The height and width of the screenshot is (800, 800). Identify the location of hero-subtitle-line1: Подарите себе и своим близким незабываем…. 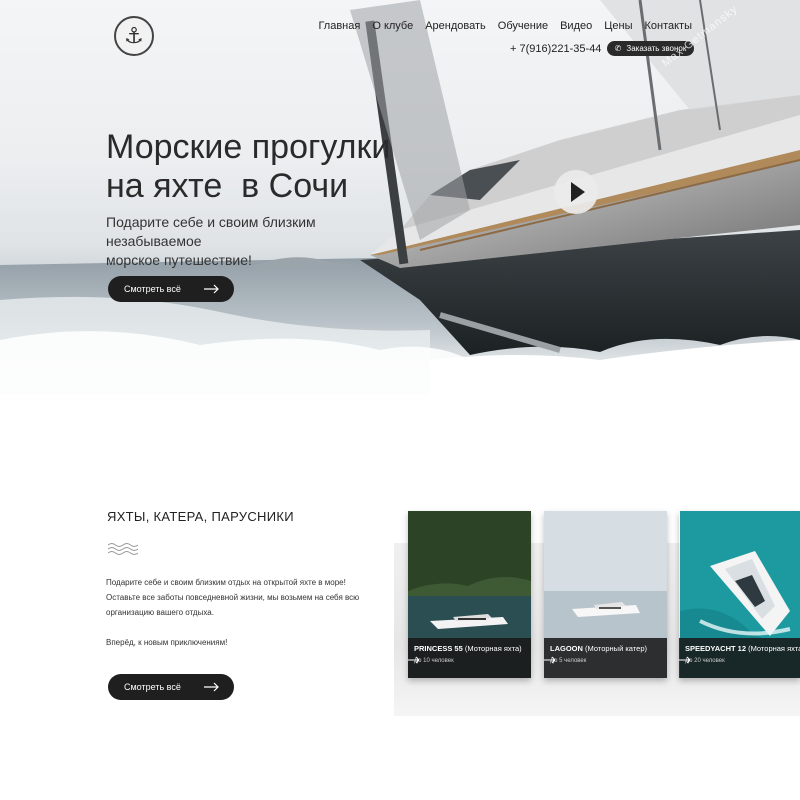
(211, 231).